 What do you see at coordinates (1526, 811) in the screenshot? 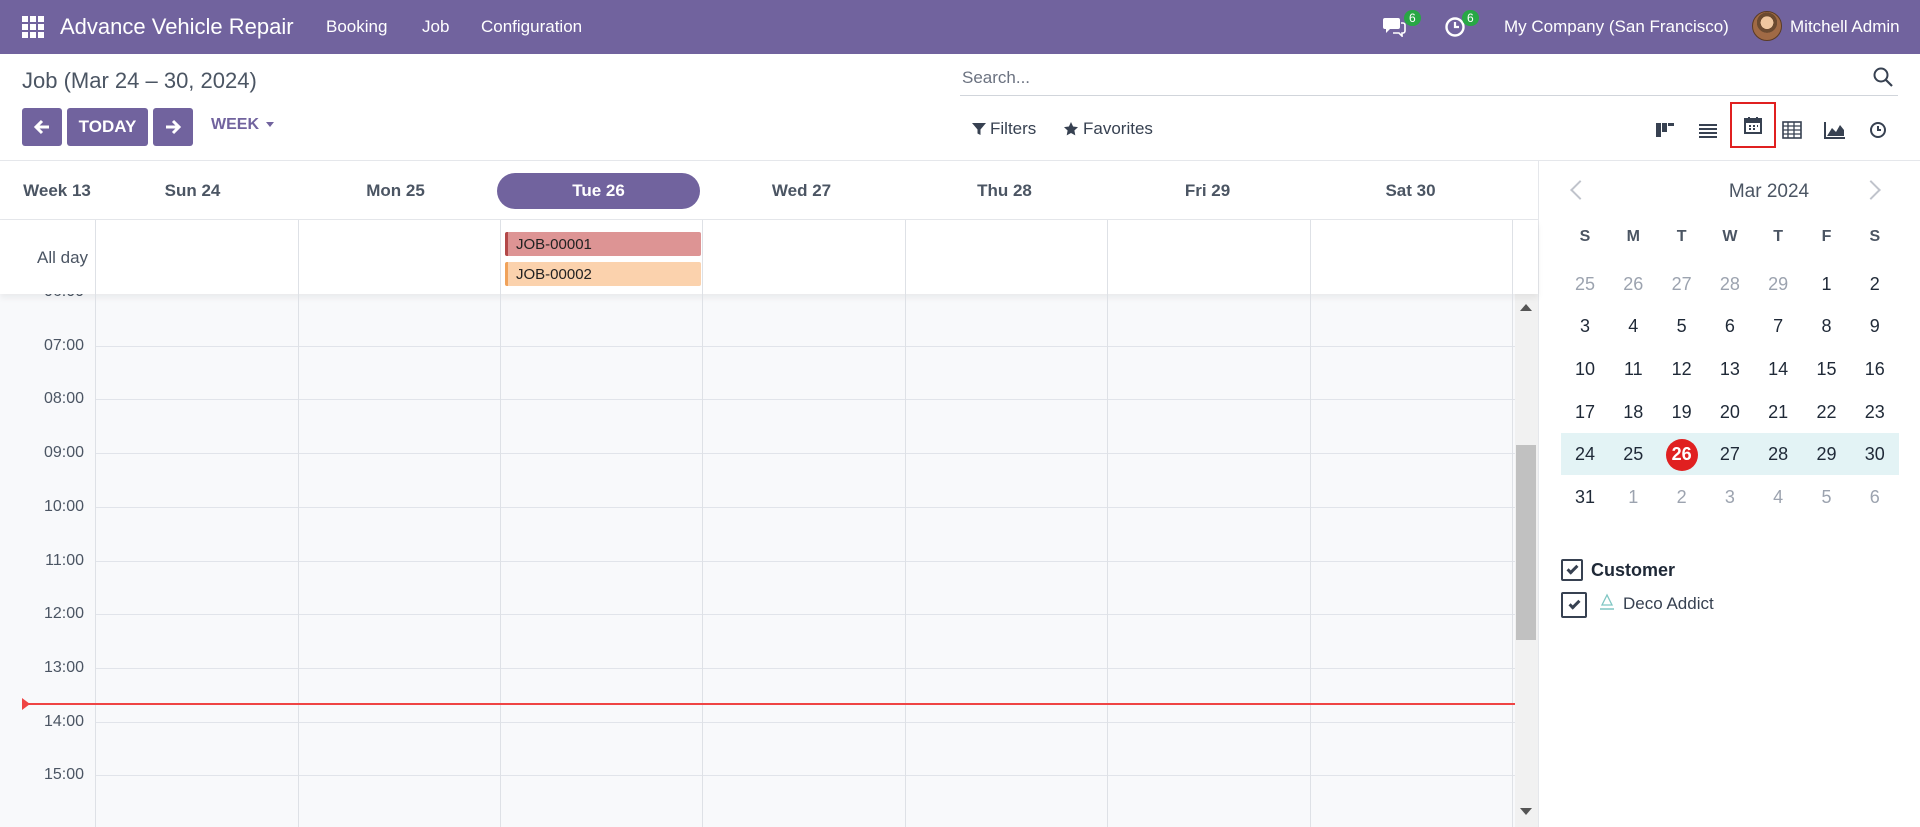
I see `scroll-down-arrow` at bounding box center [1526, 811].